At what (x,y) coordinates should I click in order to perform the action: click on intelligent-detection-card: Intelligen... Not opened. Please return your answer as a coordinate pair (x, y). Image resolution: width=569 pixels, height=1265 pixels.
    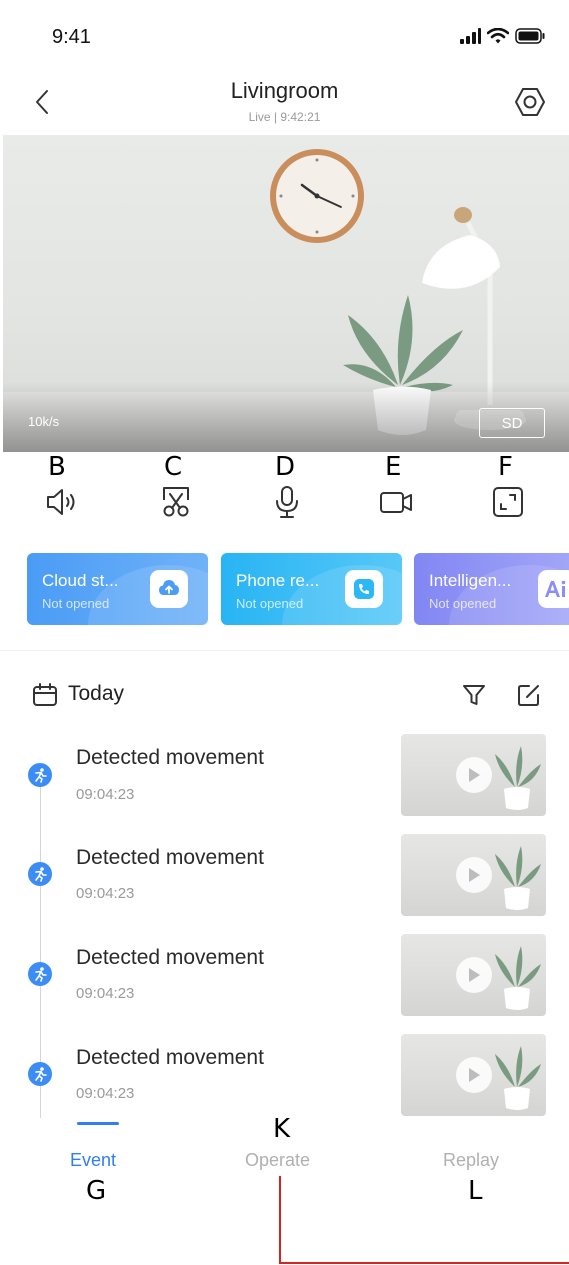
    Looking at the image, I should click on (491, 589).